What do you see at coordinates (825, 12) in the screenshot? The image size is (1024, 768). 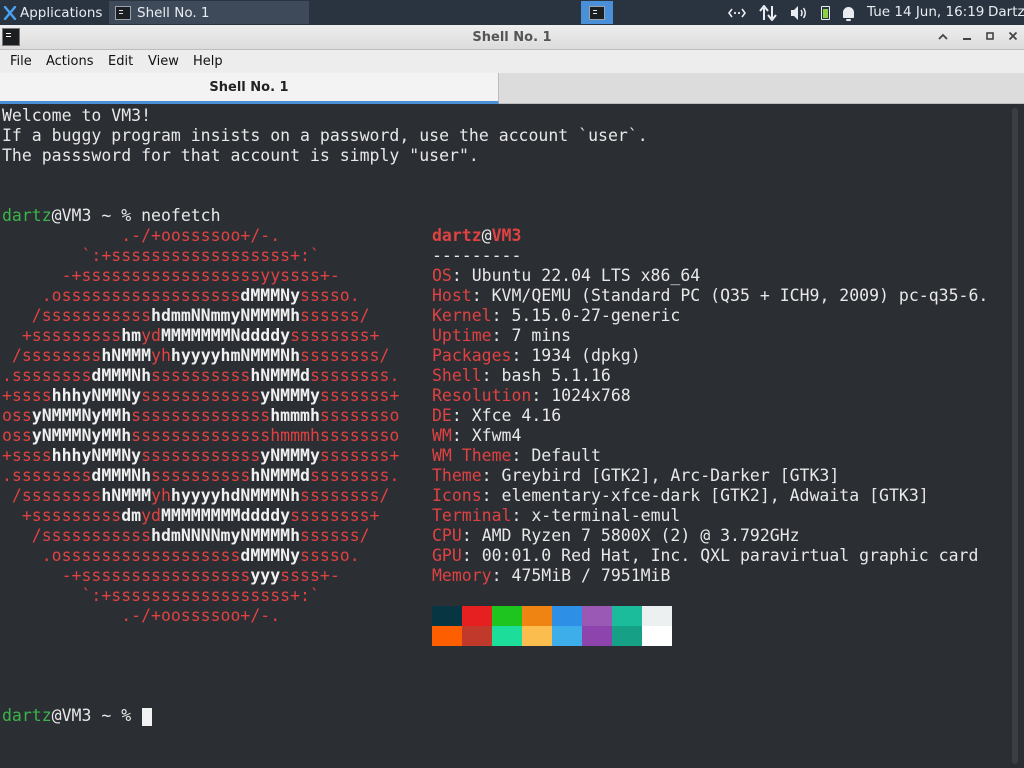 I see `battery-icon` at bounding box center [825, 12].